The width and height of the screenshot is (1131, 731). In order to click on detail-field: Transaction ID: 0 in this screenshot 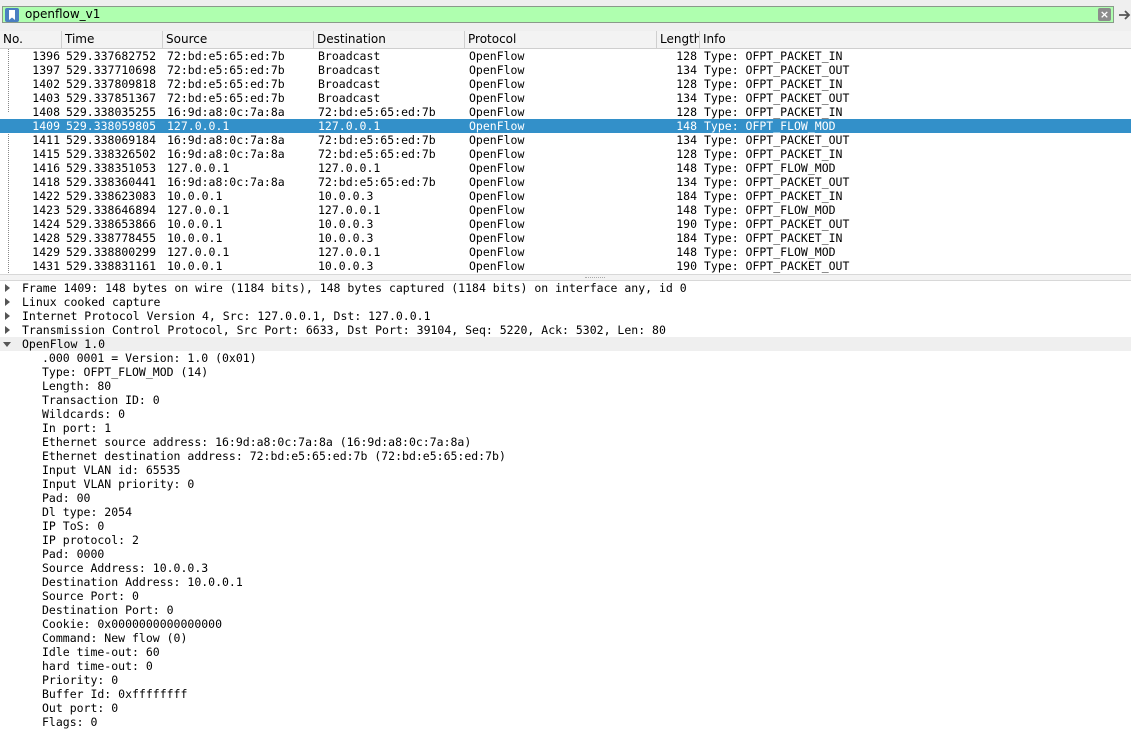, I will do `click(565, 400)`.